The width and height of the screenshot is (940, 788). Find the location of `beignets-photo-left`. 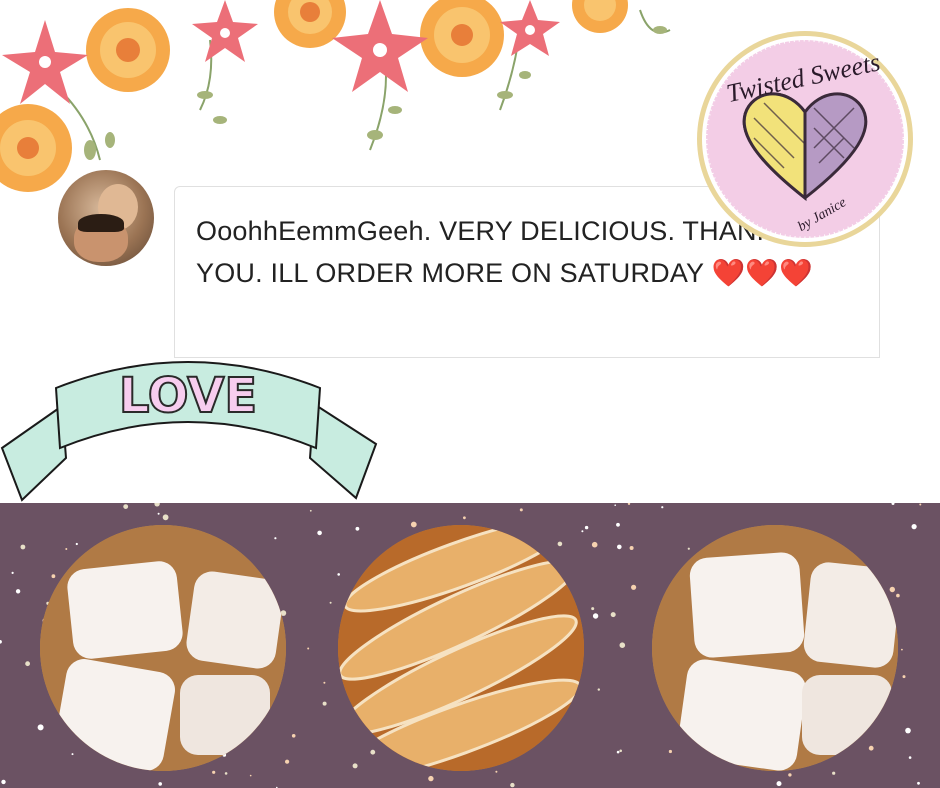

beignets-photo-left is located at coordinates (163, 648).